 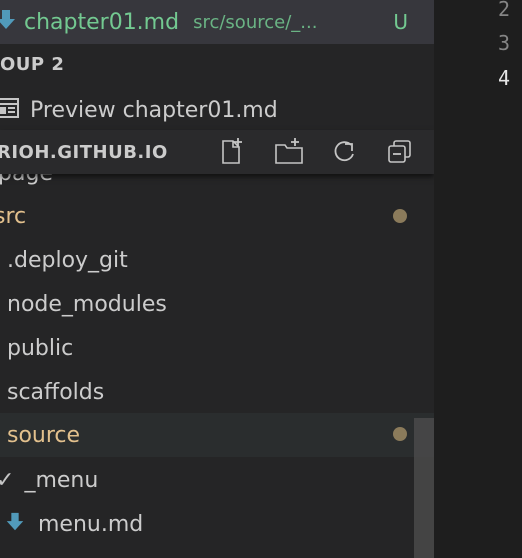 I want to click on open-editor-item-preview: Preview chapter01.md, so click(x=217, y=110).